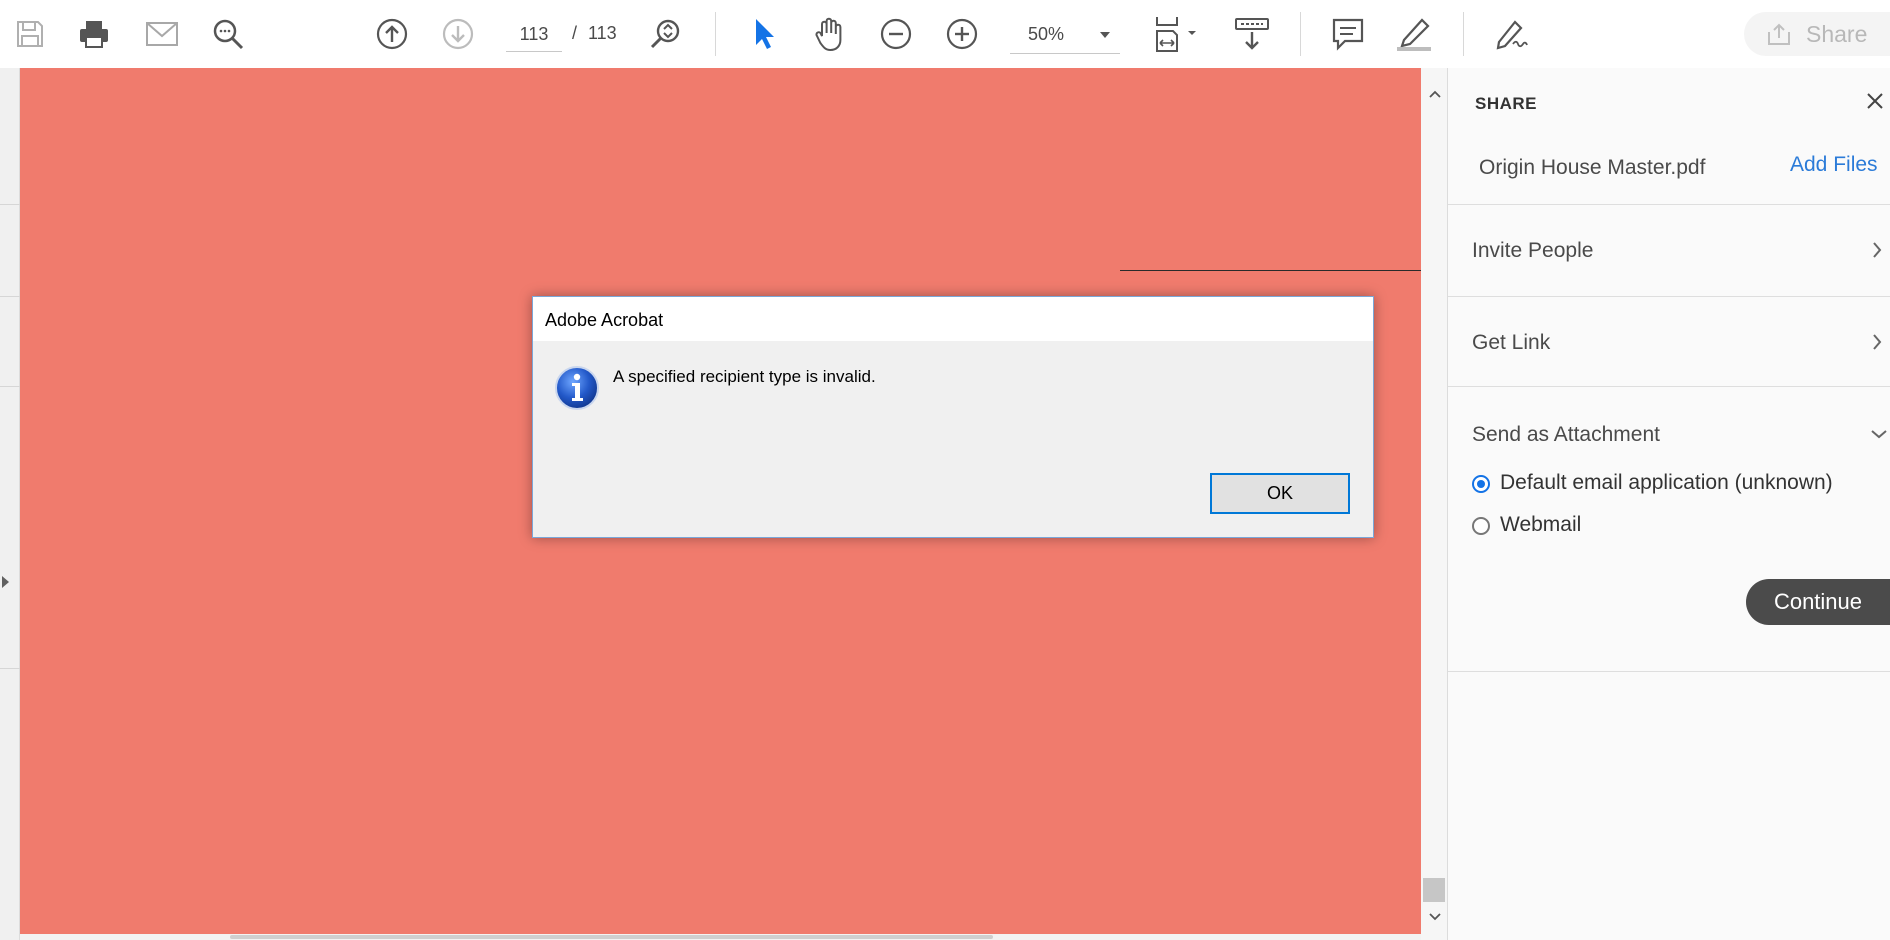 This screenshot has height=940, width=1890. I want to click on hand-tool-button, so click(830, 34).